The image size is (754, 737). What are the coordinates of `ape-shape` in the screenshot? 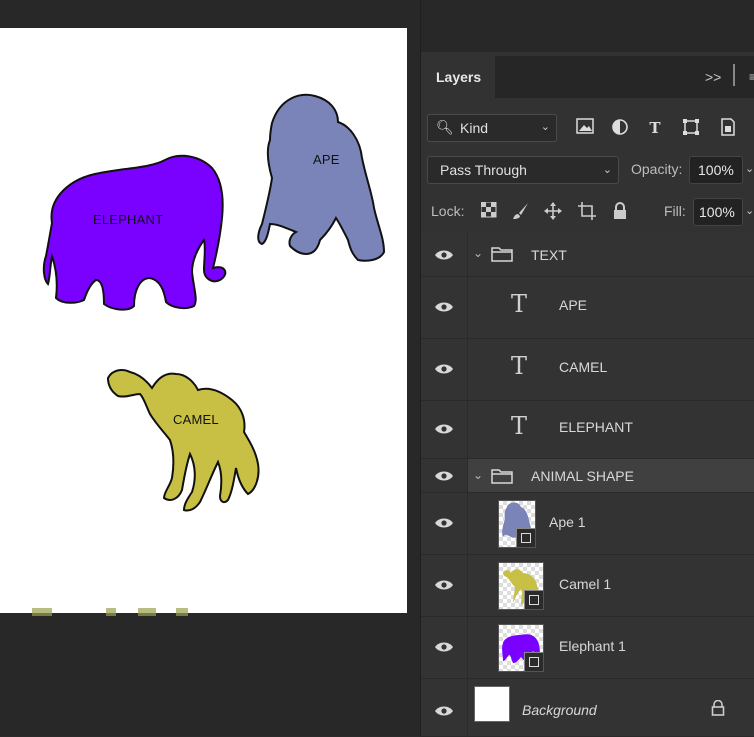 It's located at (321, 177).